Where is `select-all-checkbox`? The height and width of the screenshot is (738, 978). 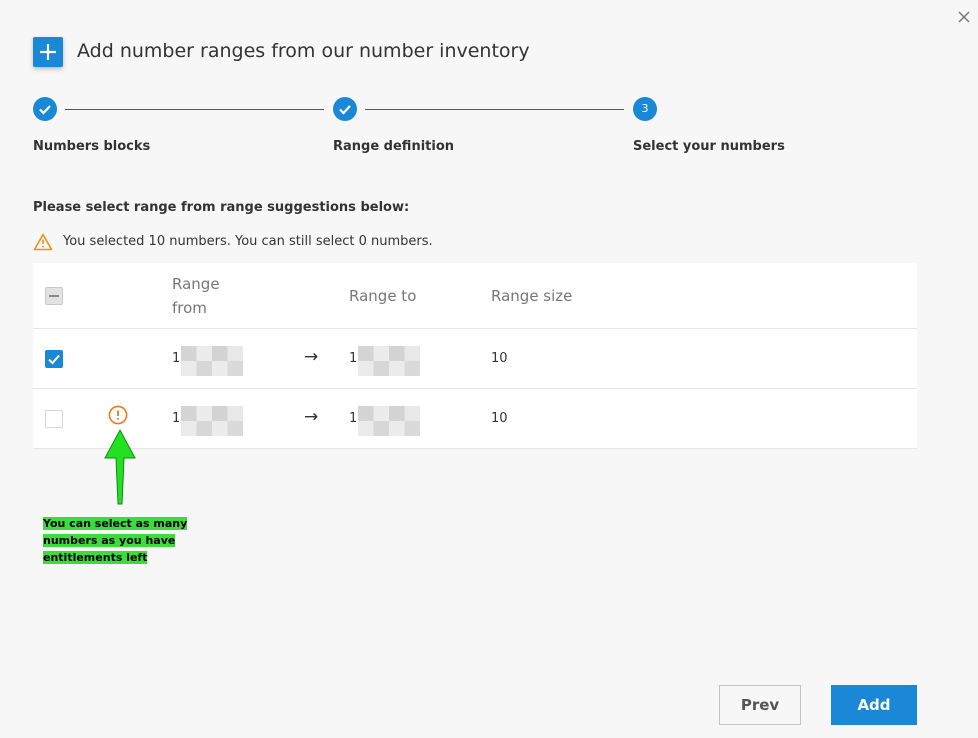
select-all-checkbox is located at coordinates (54, 296).